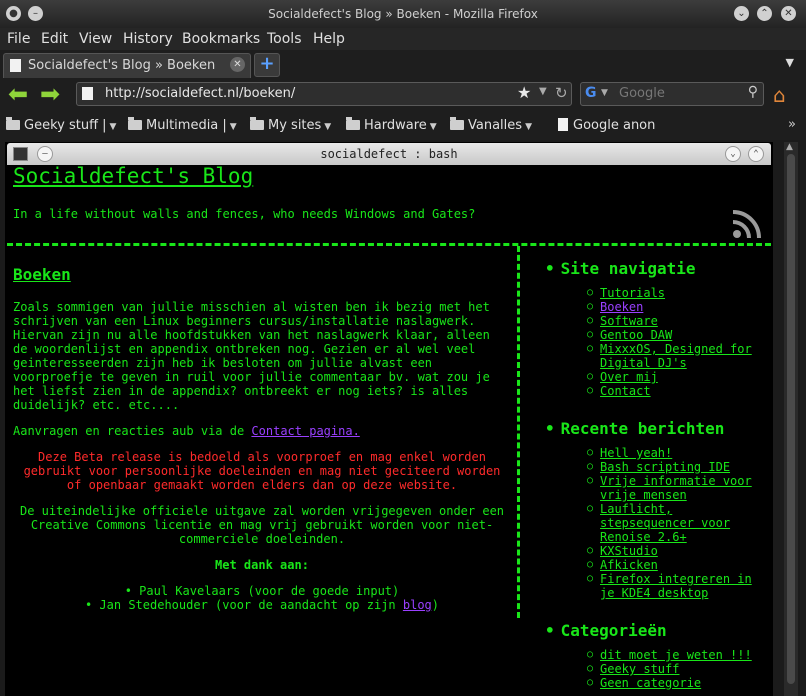 The image size is (806, 696). I want to click on sidebar-item-mixxxos: MixxxOS, Designed for Digital DJ's, so click(659, 356).